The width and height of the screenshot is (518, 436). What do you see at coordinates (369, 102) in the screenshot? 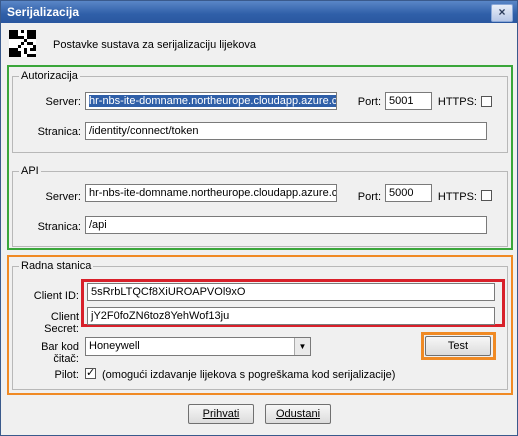
I see `auth-port-label: Port:` at bounding box center [369, 102].